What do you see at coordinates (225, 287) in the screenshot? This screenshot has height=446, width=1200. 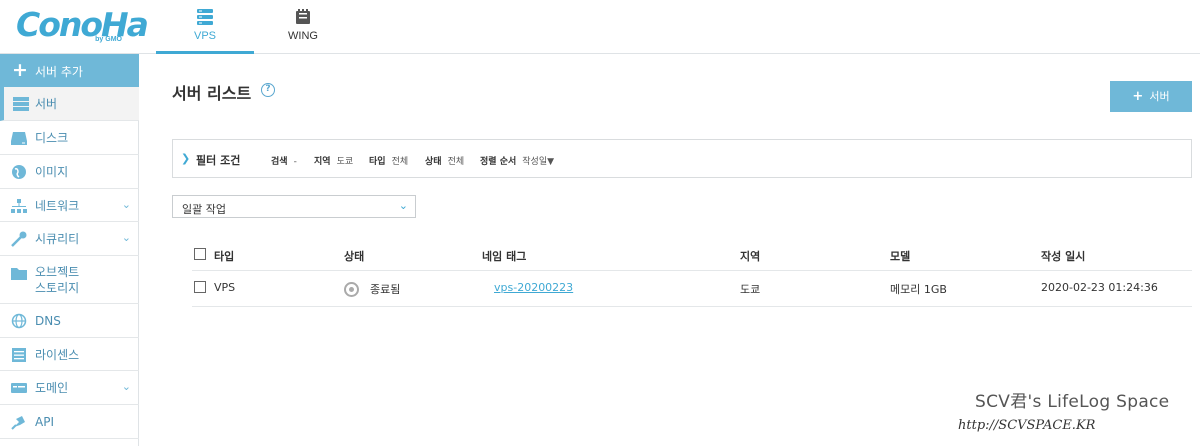 I see `cell-type: VPS` at bounding box center [225, 287].